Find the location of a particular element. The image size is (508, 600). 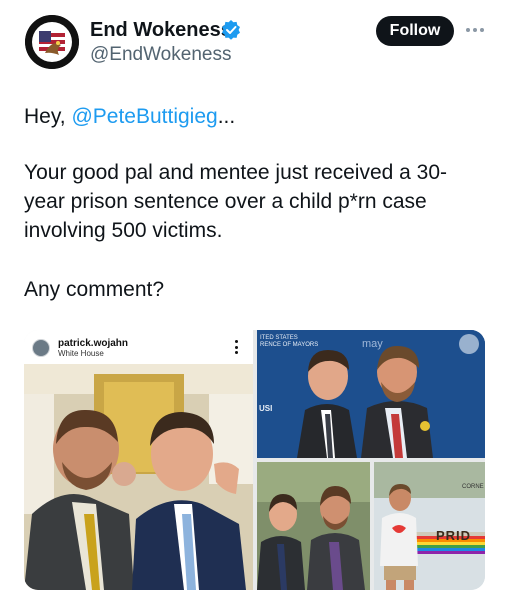

instagram-username: patrick.wojahn is located at coordinates (93, 343).